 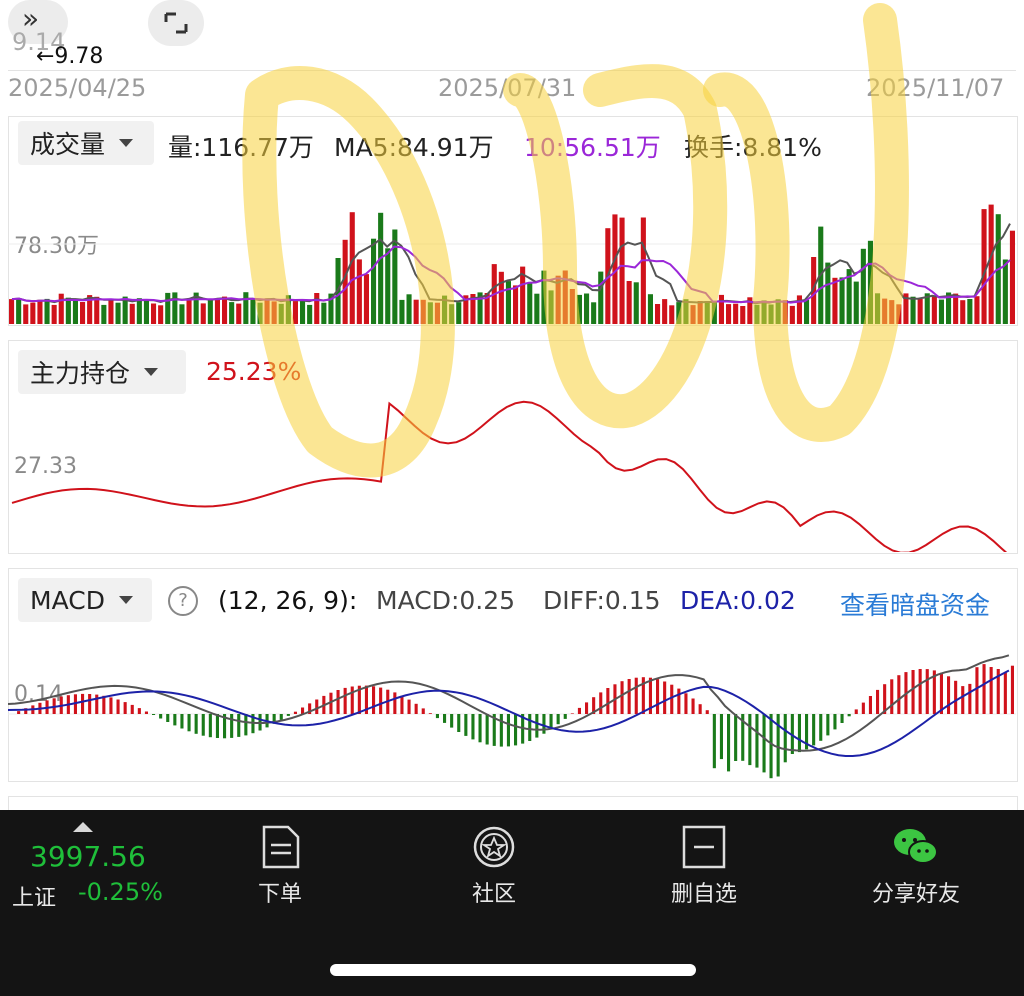 I want to click on fullscreen-button, so click(x=176, y=23).